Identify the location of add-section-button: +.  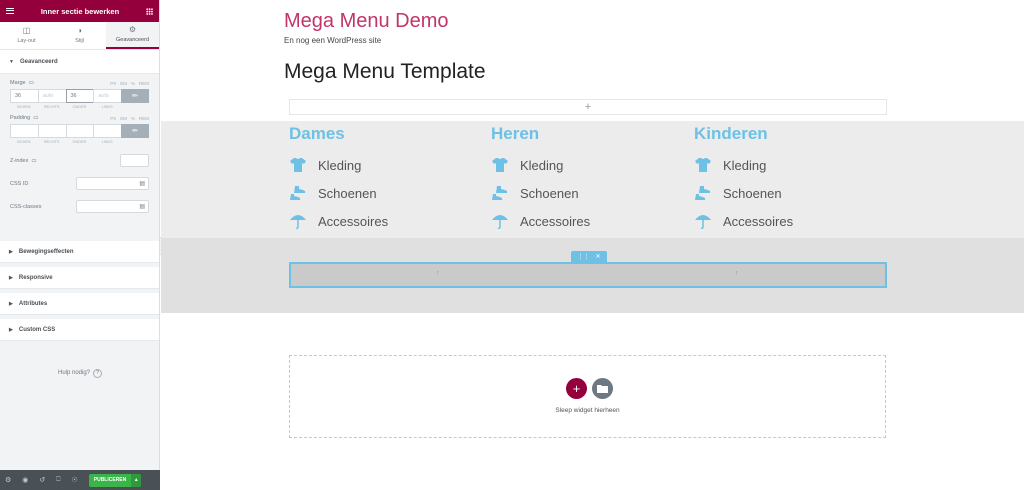
(576, 388).